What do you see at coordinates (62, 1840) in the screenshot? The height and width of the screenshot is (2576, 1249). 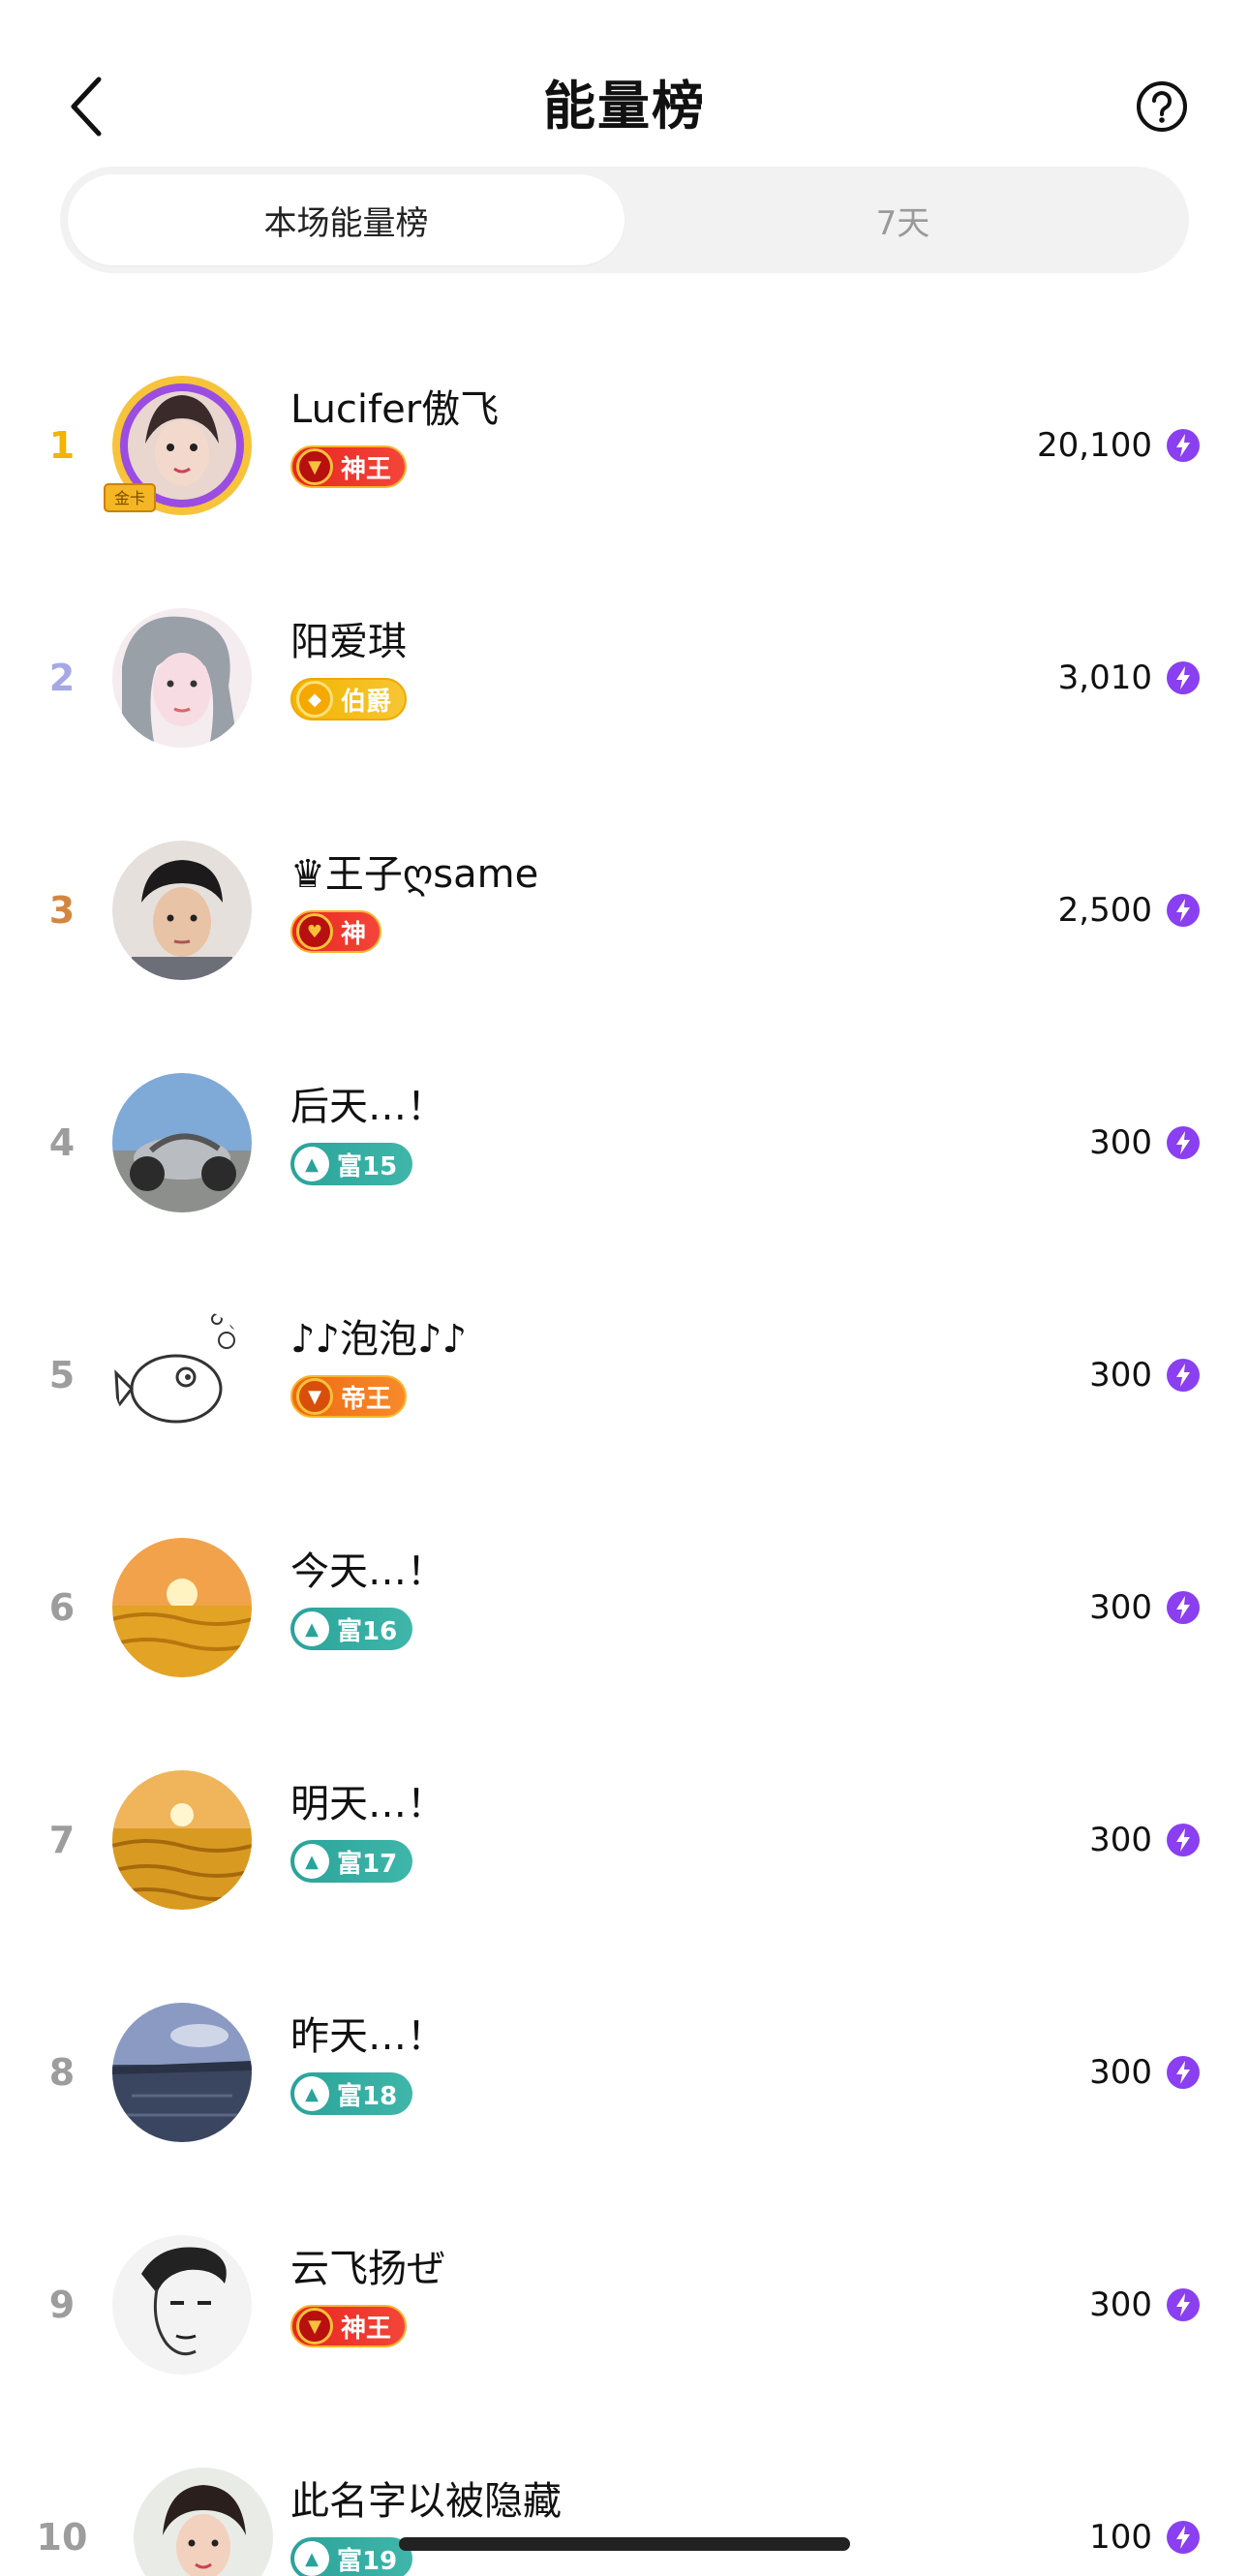 I see `rank-number: 7` at bounding box center [62, 1840].